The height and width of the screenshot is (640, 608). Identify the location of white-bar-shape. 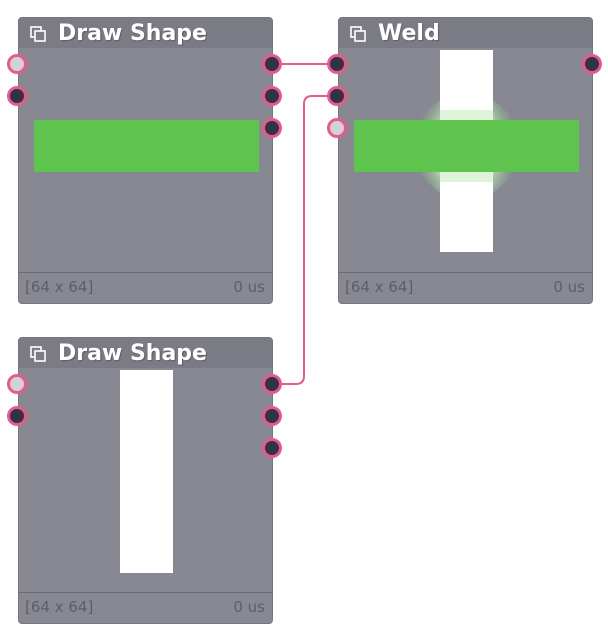
(146, 471).